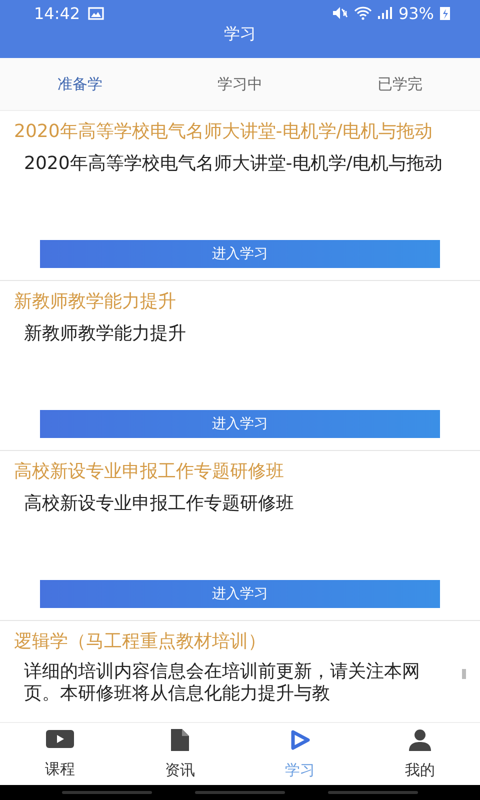  I want to click on mute-icon, so click(340, 13).